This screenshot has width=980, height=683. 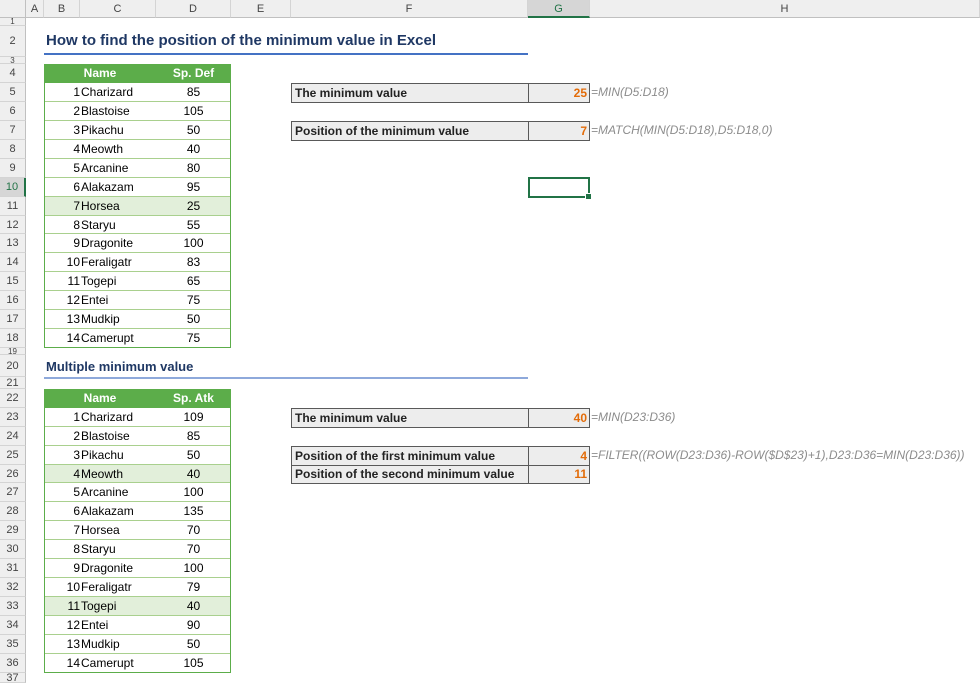 I want to click on section-title-multiple-min: Multiple minimum value, so click(x=120, y=366).